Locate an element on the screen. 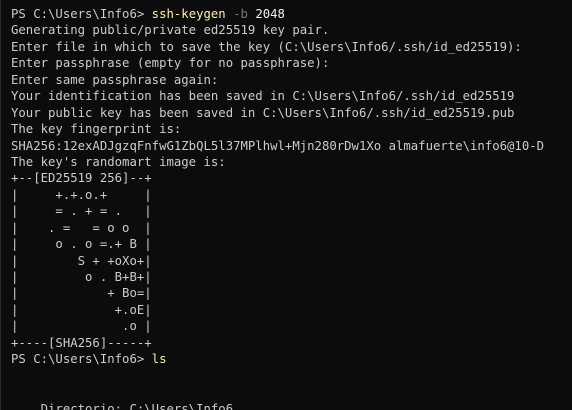  randomart-line: +--[ED25519 256]--+ is located at coordinates (81, 178).